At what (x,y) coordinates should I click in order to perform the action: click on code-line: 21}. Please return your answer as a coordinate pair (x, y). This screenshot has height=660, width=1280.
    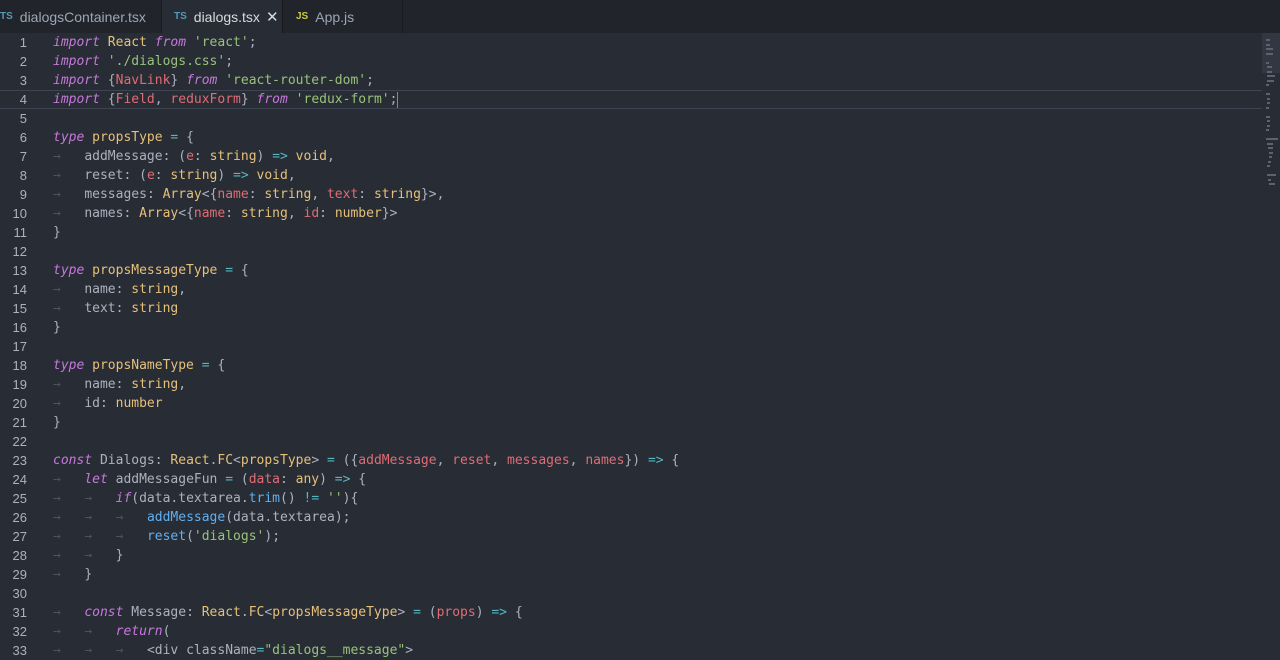
    Looking at the image, I should click on (631, 422).